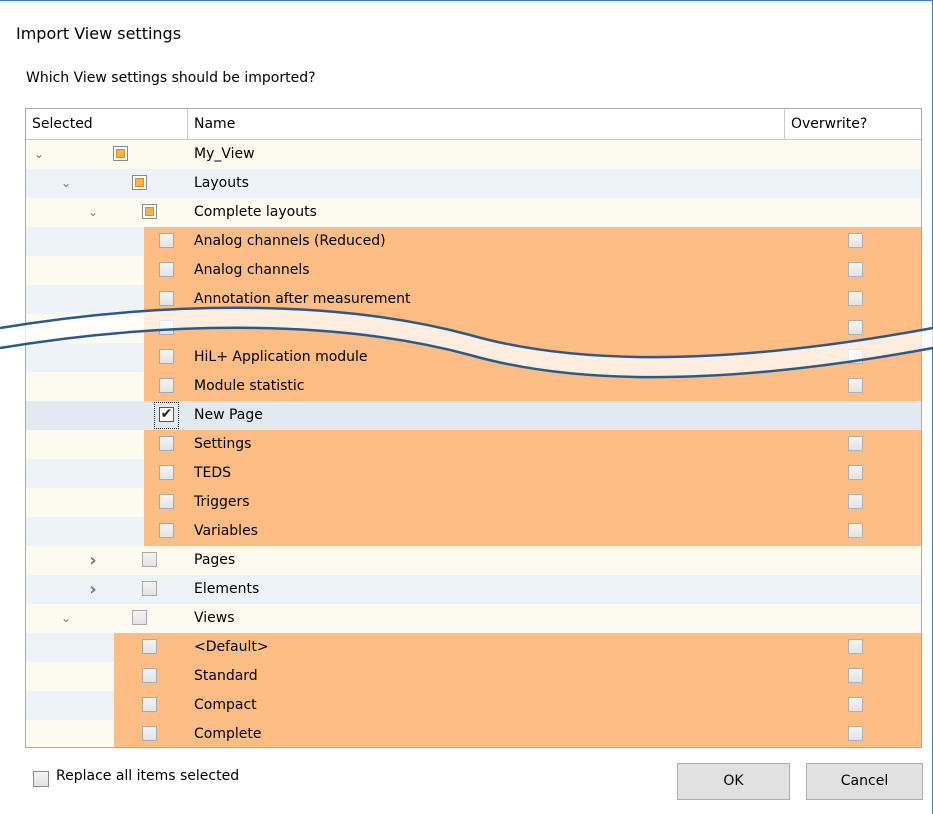  What do you see at coordinates (41, 779) in the screenshot?
I see `replace-all-checkbox` at bounding box center [41, 779].